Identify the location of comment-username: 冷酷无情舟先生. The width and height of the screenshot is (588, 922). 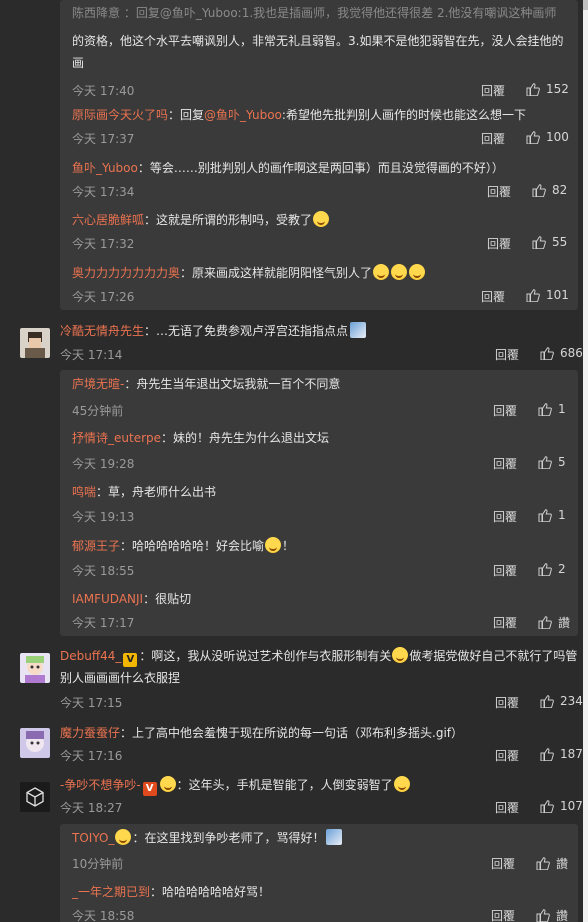
(102, 331).